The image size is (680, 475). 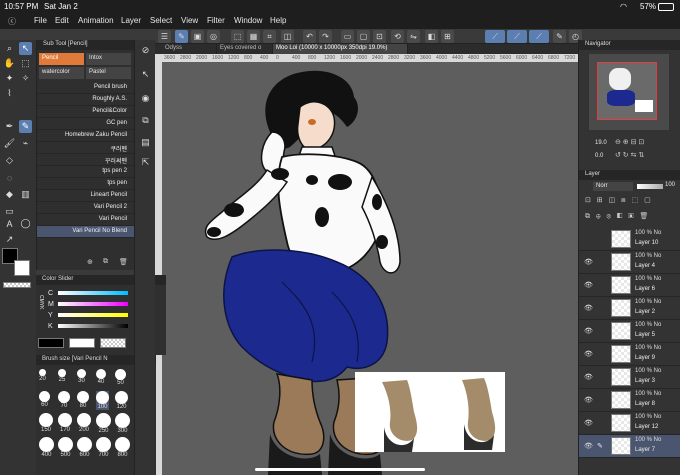 What do you see at coordinates (121, 400) in the screenshot?
I see `brush-size-option: 120` at bounding box center [121, 400].